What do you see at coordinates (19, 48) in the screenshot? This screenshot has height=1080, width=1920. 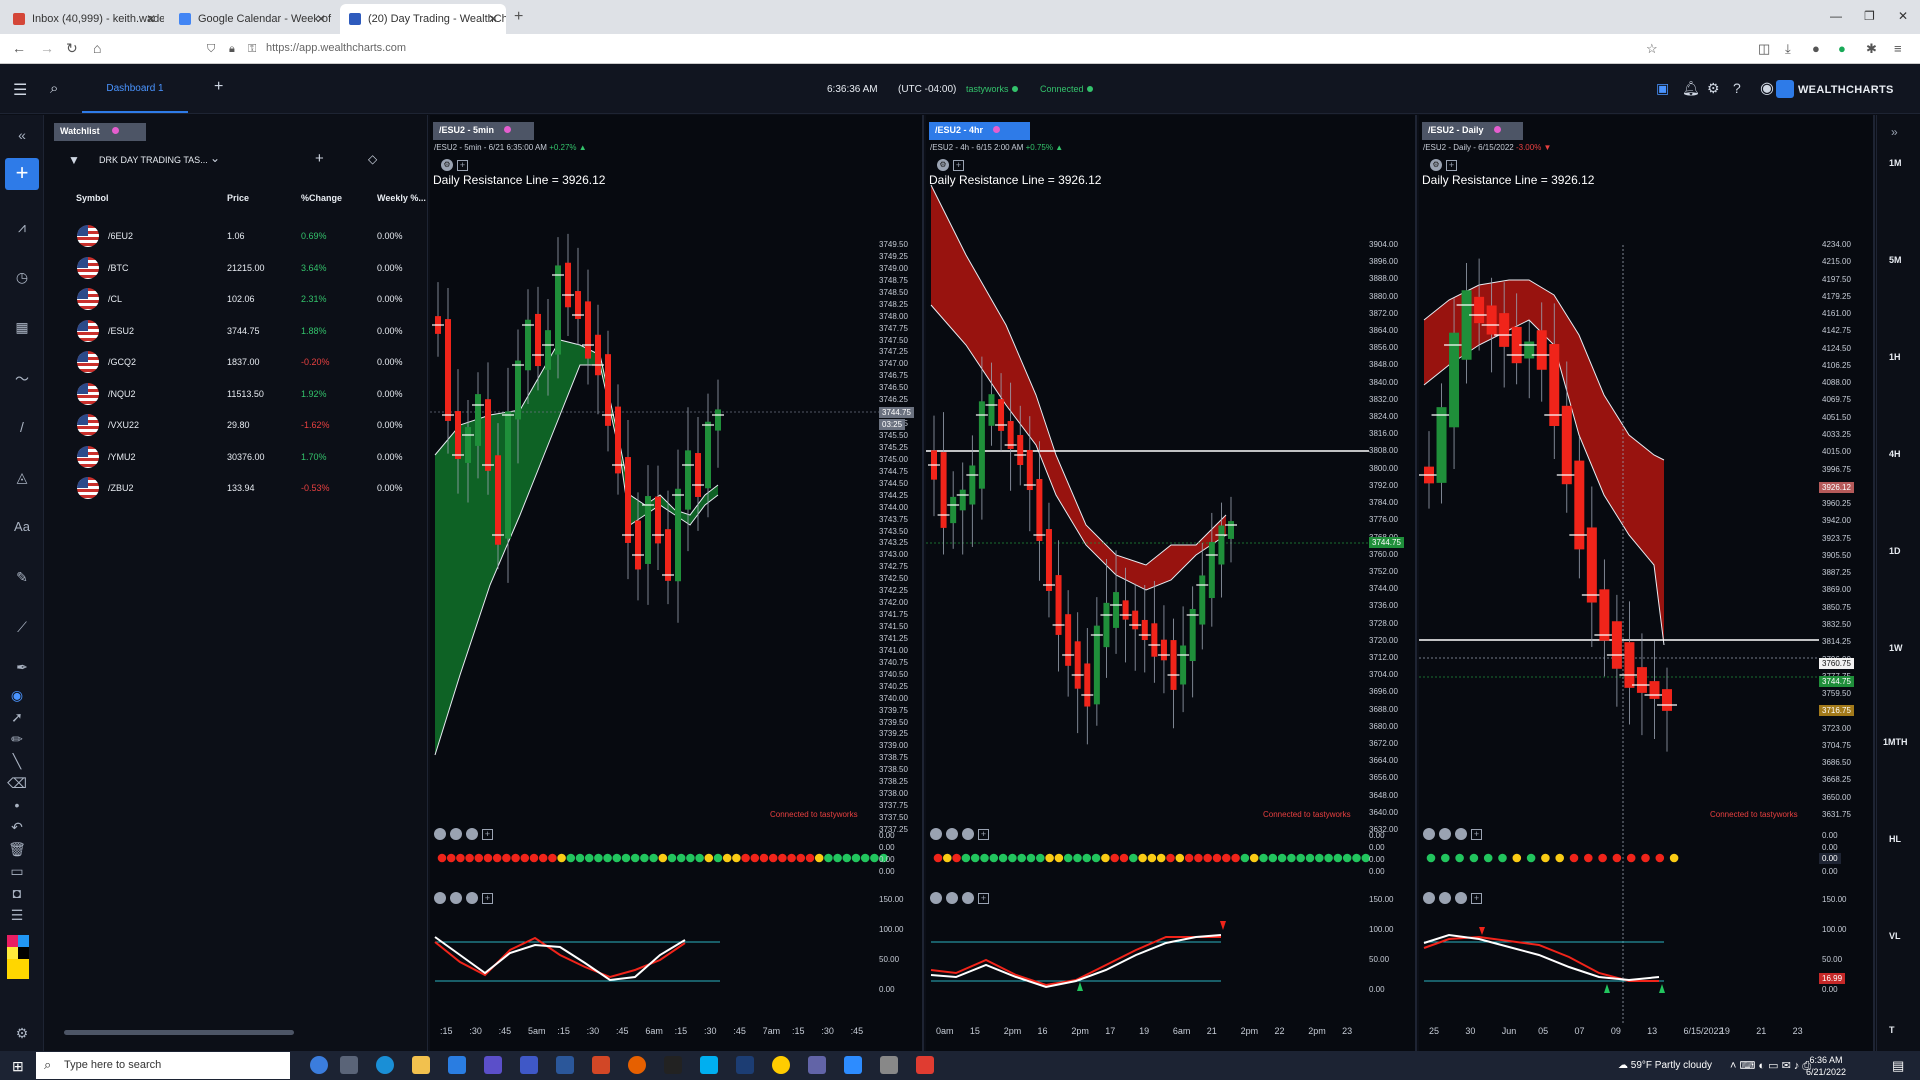 I see `back-icon: ←` at bounding box center [19, 48].